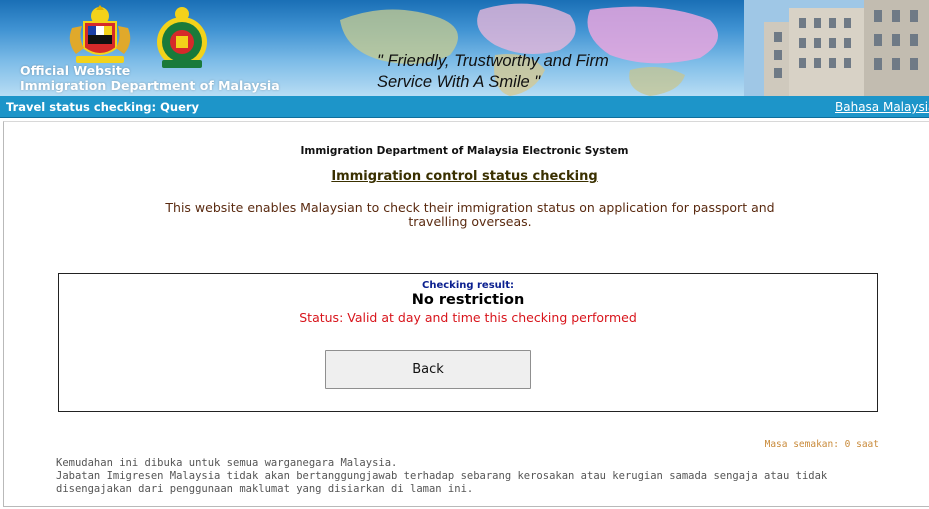 The width and height of the screenshot is (929, 509). I want to click on page-title: Immigration control status checking, so click(464, 176).